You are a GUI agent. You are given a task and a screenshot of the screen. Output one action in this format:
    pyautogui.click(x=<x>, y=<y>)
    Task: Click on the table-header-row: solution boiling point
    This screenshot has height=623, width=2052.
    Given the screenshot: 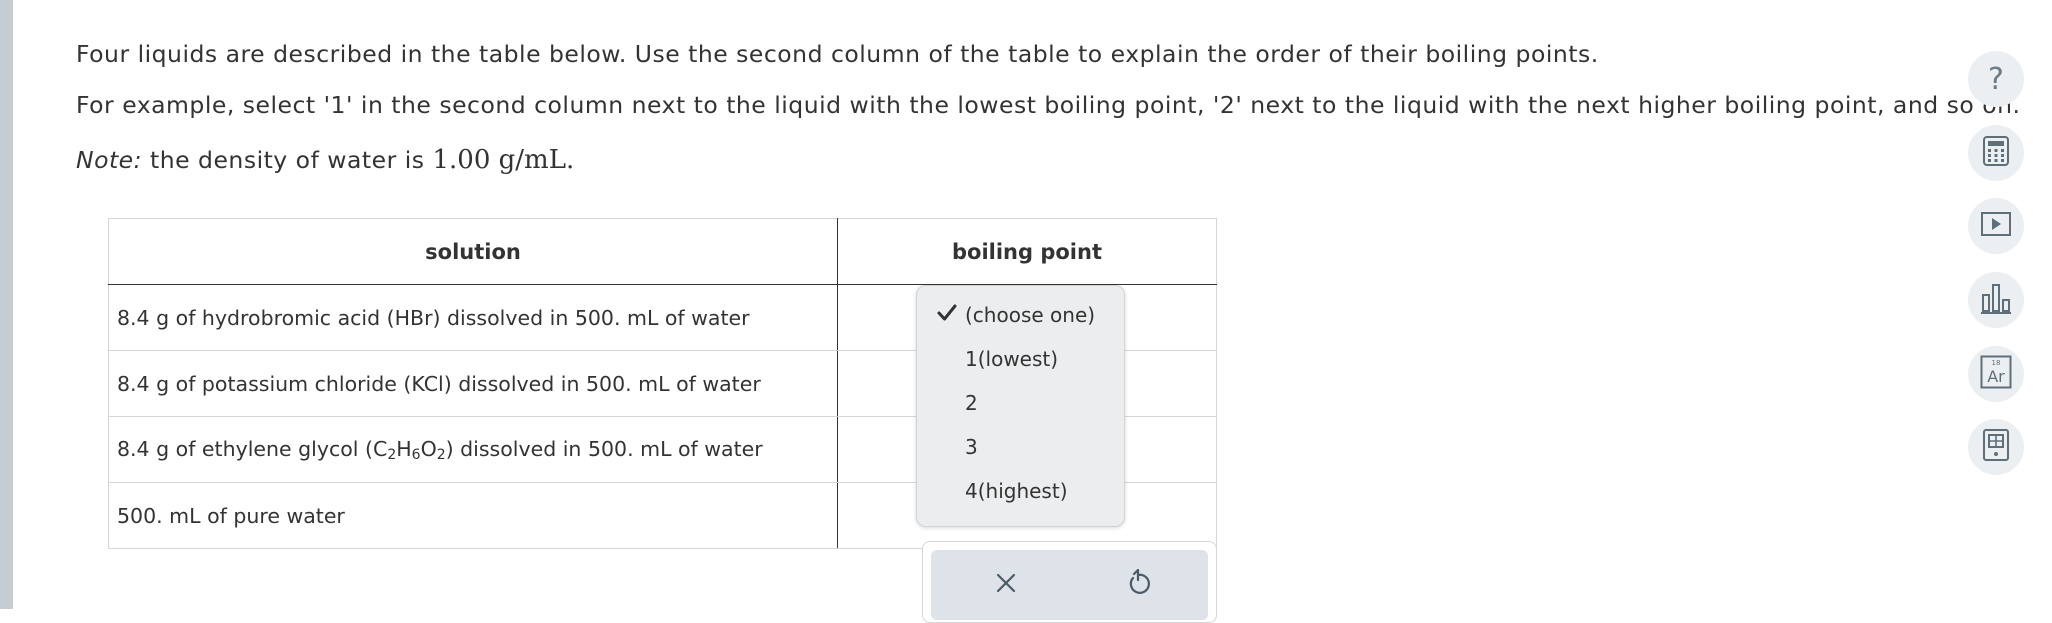 What is the action you would take?
    pyautogui.click(x=662, y=251)
    